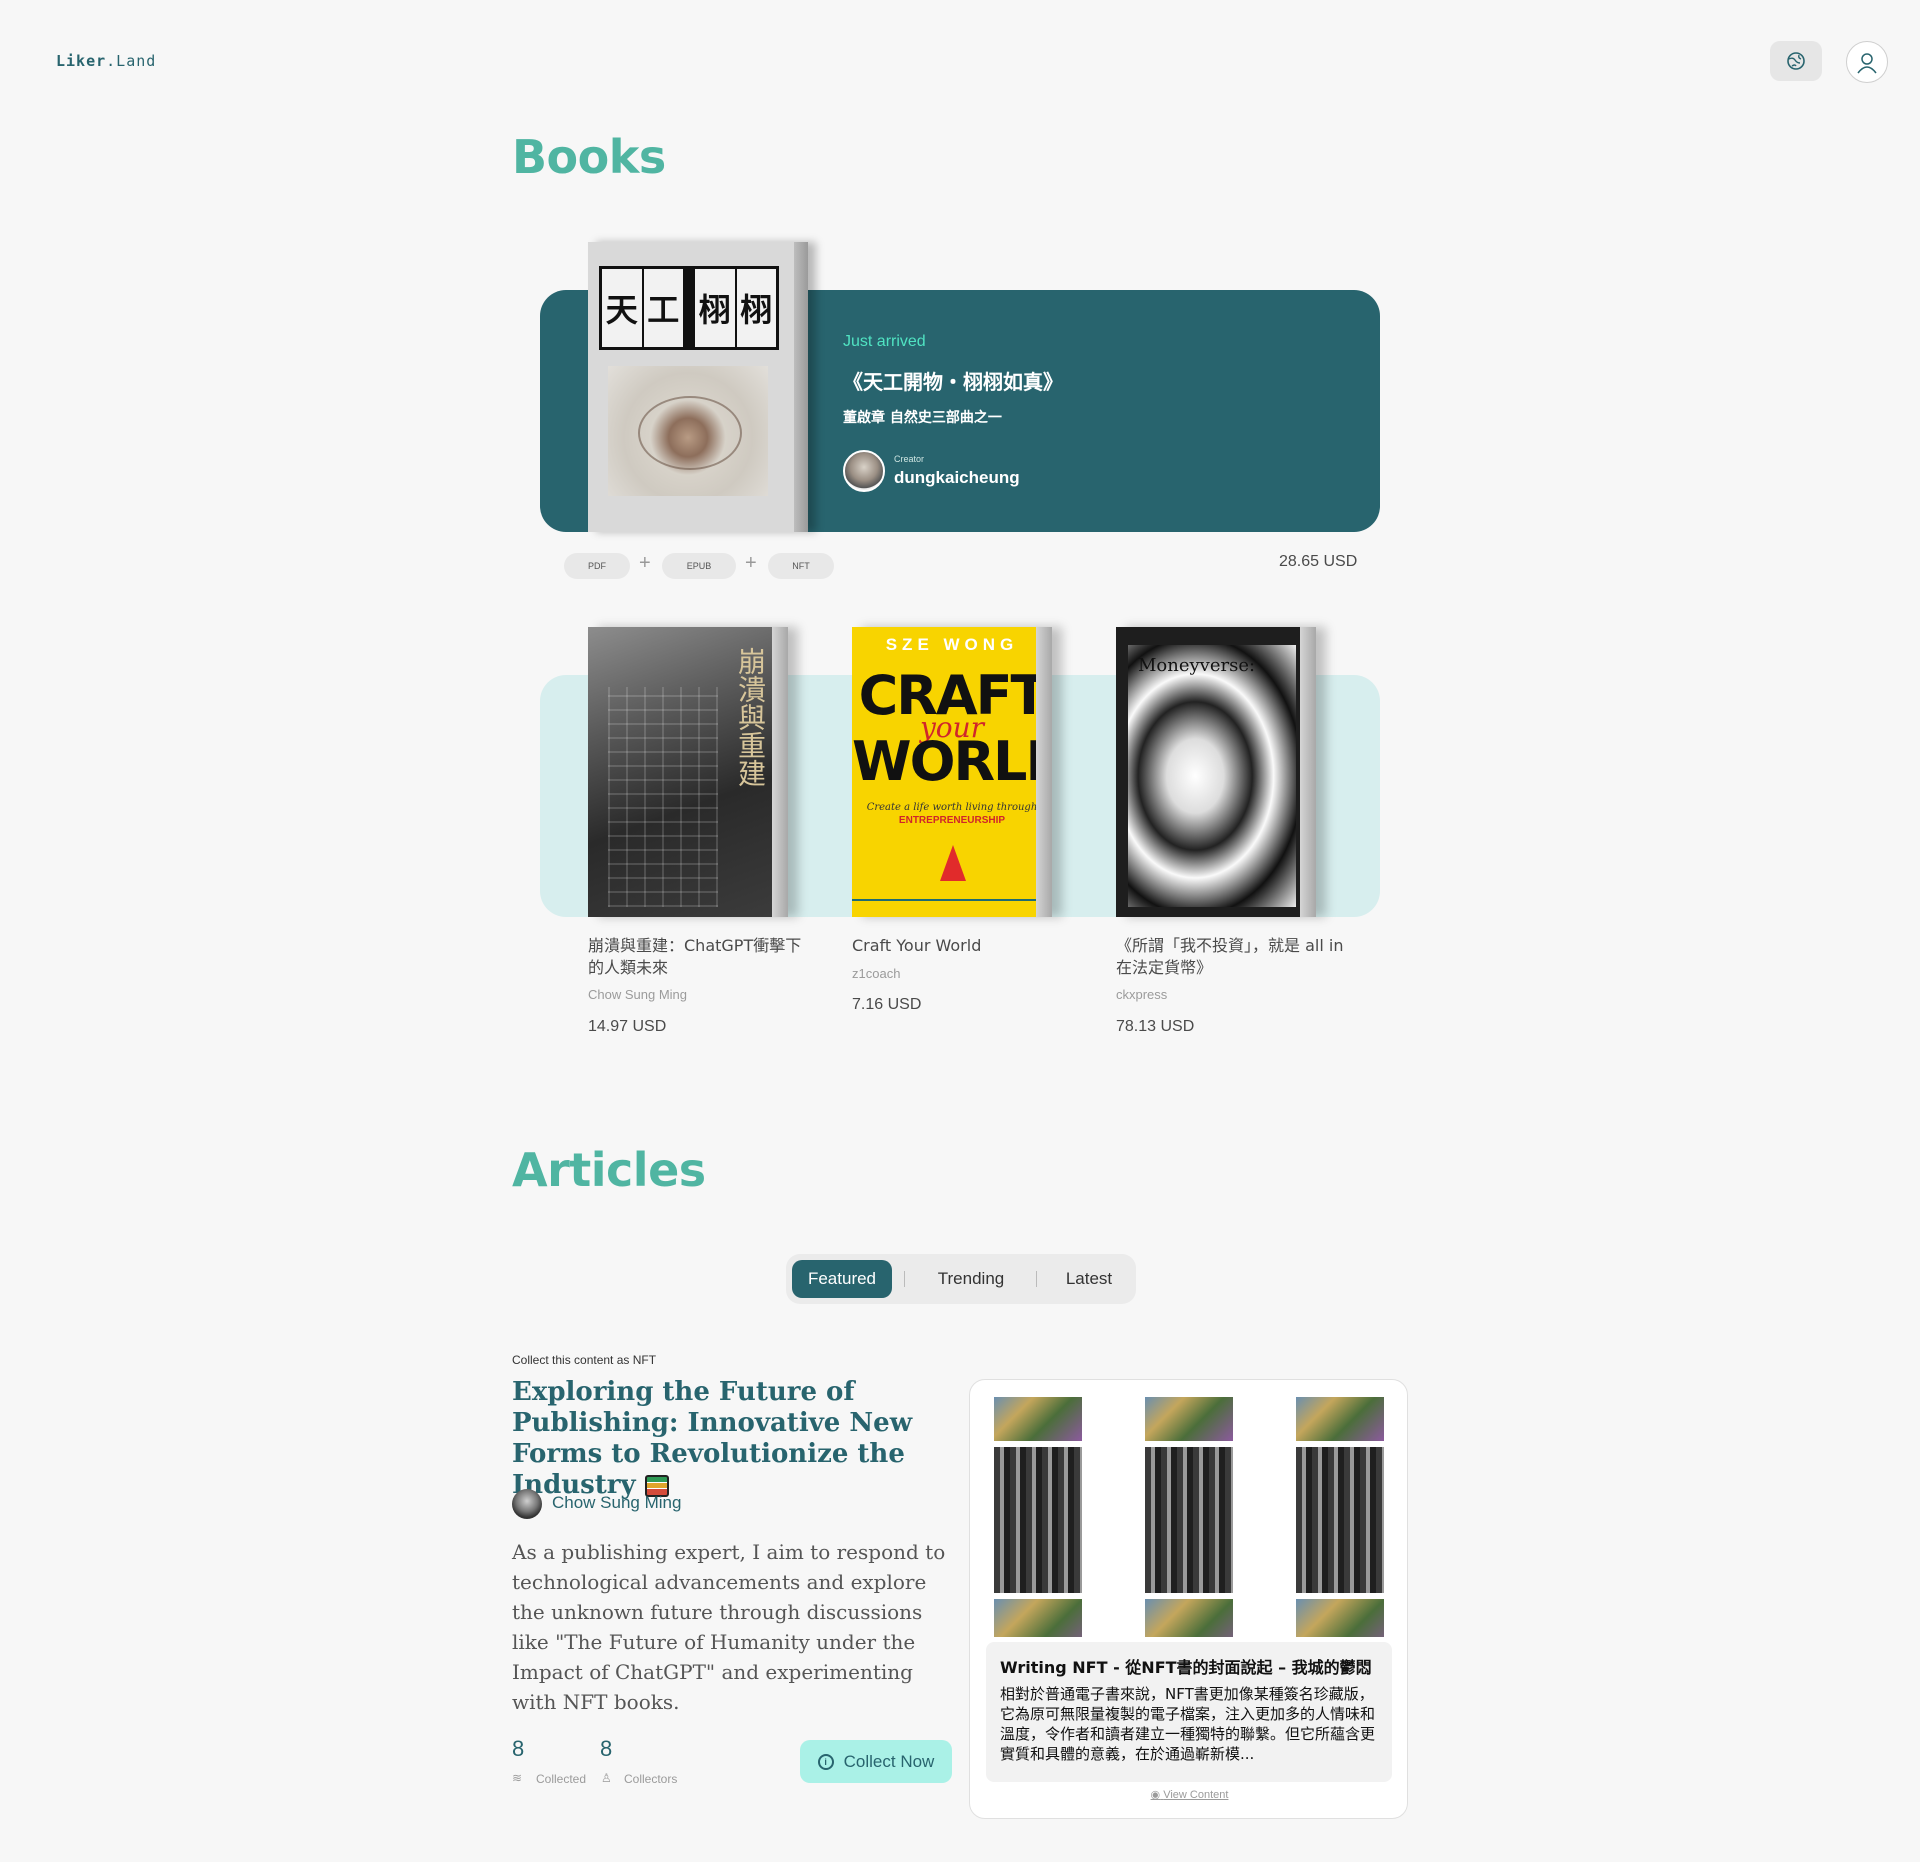 Image resolution: width=1920 pixels, height=1862 pixels. I want to click on articles-heading: Articles, so click(609, 1170).